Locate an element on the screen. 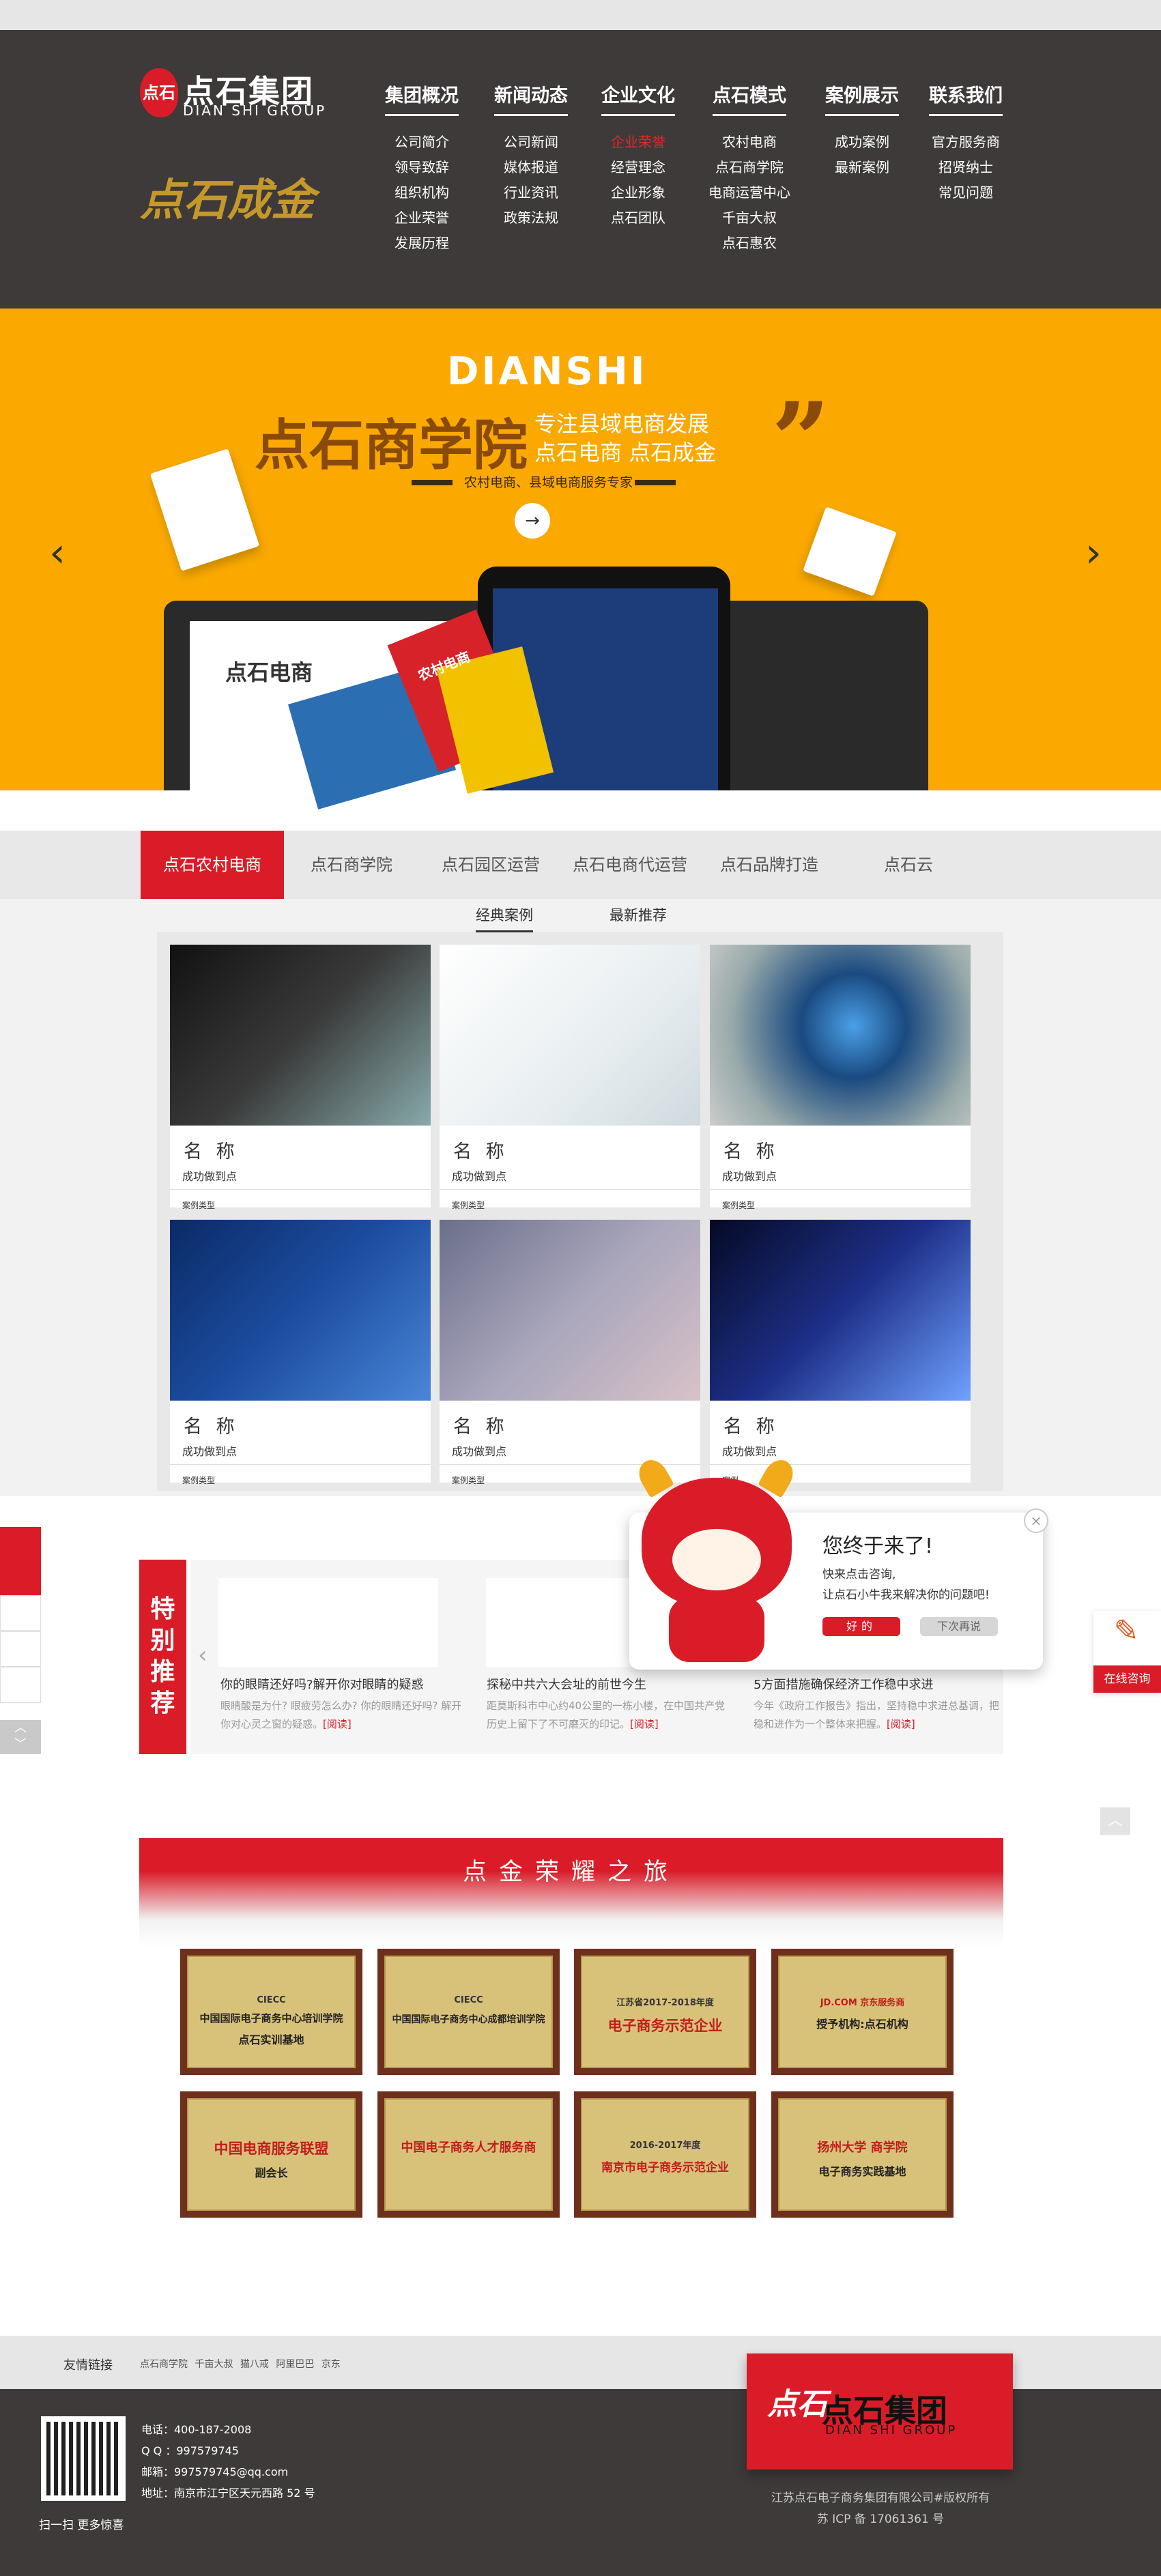  sidebar-scroll-icon: ︿ ﹀ is located at coordinates (20, 1737).